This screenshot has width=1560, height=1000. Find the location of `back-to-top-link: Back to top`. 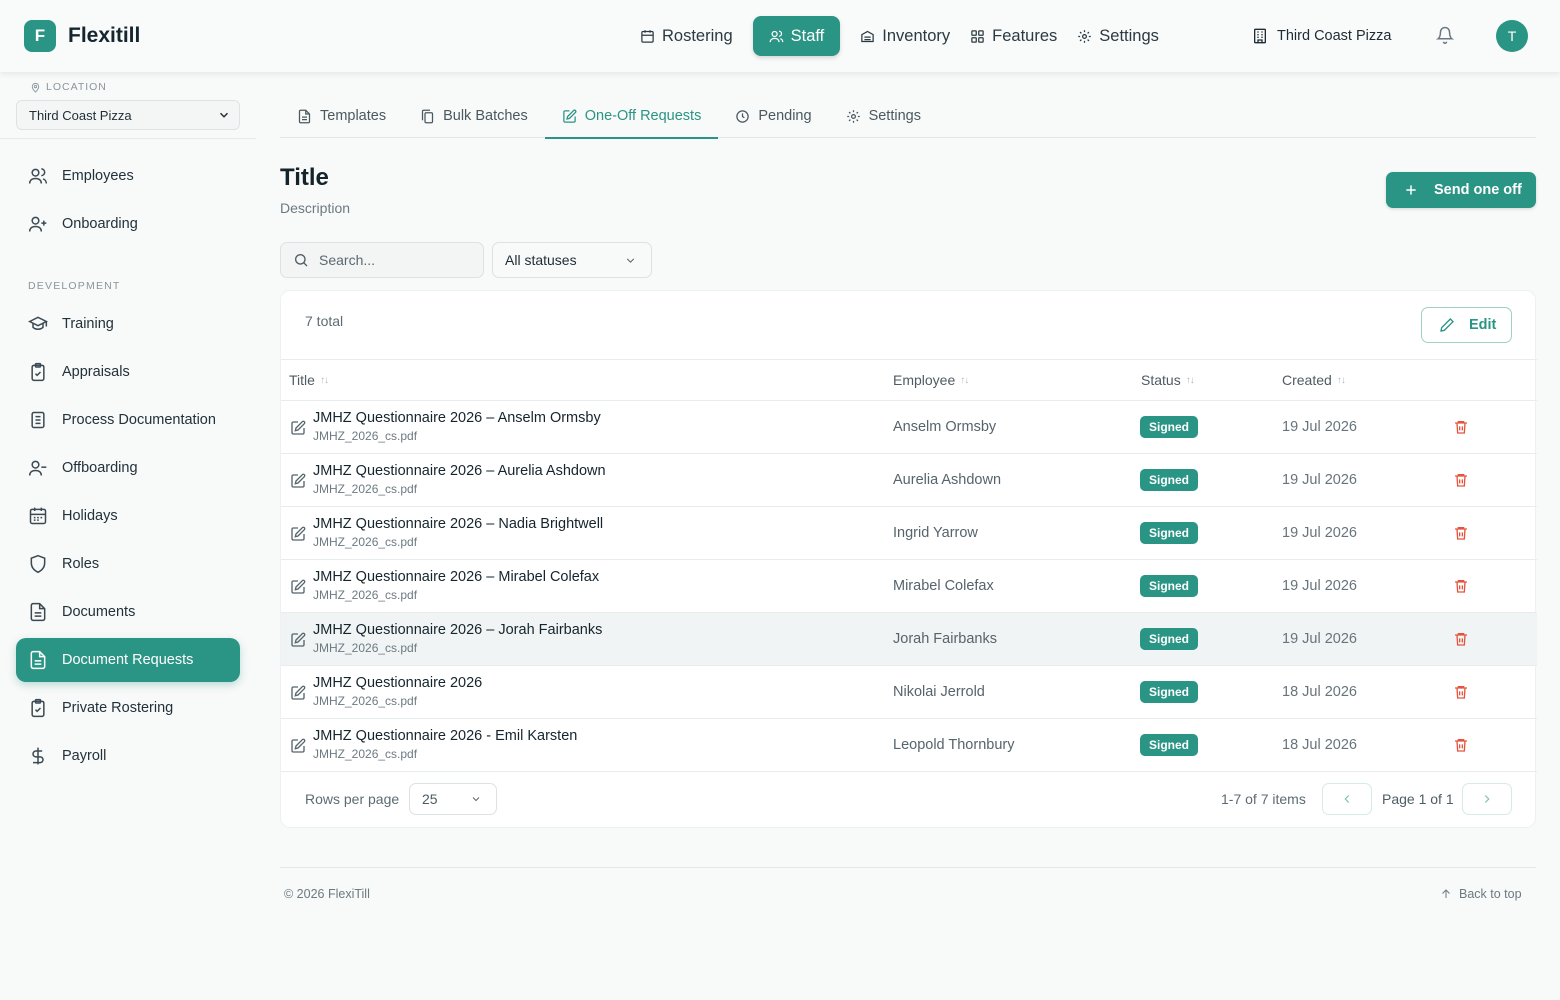

back-to-top-link: Back to top is located at coordinates (1481, 894).